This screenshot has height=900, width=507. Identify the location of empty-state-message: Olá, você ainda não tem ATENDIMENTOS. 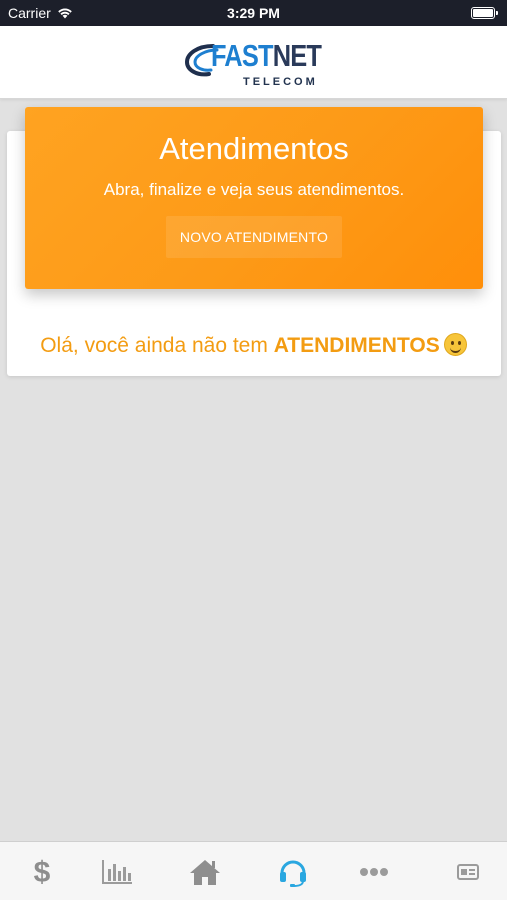
(253, 345).